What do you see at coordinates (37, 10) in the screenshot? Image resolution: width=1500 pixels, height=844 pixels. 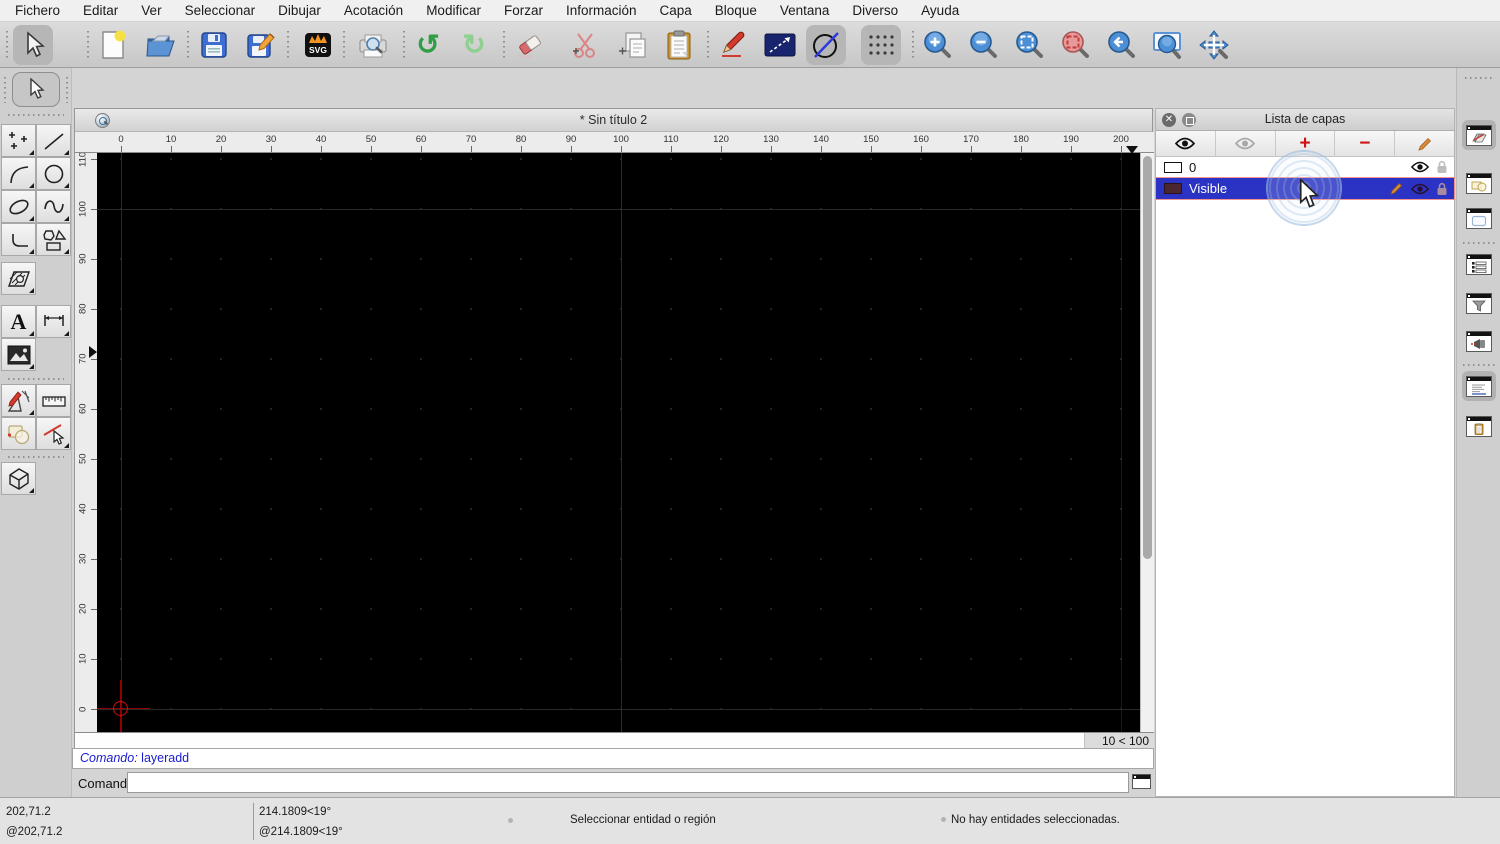 I see `menu-item-fichero: Fichero` at bounding box center [37, 10].